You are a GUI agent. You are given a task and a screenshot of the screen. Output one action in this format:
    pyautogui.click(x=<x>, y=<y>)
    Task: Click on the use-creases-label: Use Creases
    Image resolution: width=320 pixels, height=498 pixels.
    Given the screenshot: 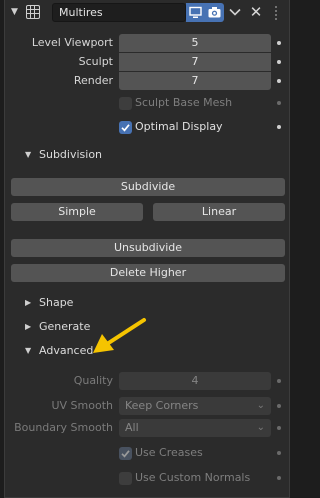 What is the action you would take?
    pyautogui.click(x=169, y=452)
    